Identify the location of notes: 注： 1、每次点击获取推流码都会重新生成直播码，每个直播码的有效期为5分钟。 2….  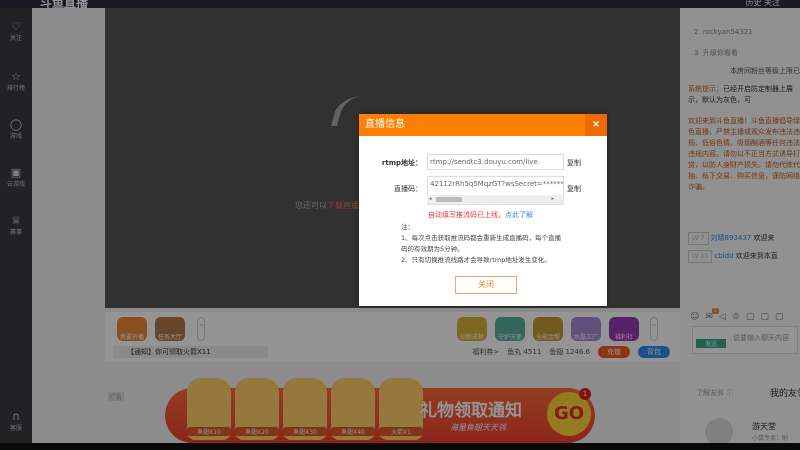
(483, 244).